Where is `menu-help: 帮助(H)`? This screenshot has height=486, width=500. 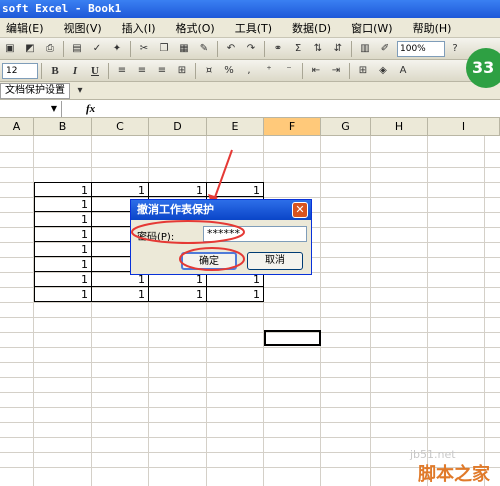
menu-help: 帮助(H) is located at coordinates (432, 28).